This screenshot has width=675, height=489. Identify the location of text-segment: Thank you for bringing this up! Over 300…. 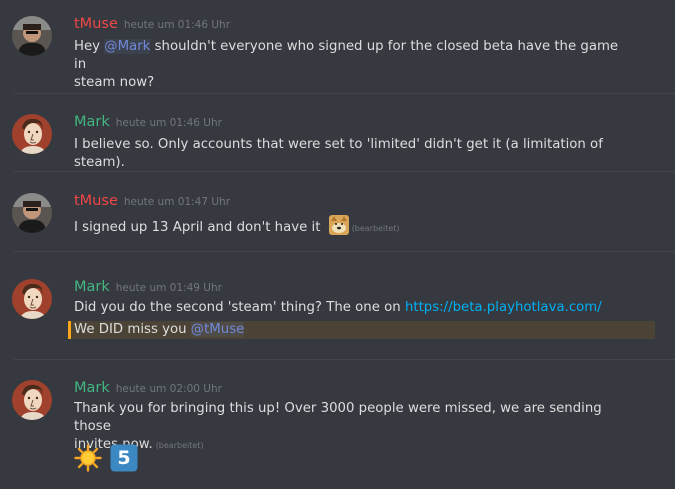
(338, 417).